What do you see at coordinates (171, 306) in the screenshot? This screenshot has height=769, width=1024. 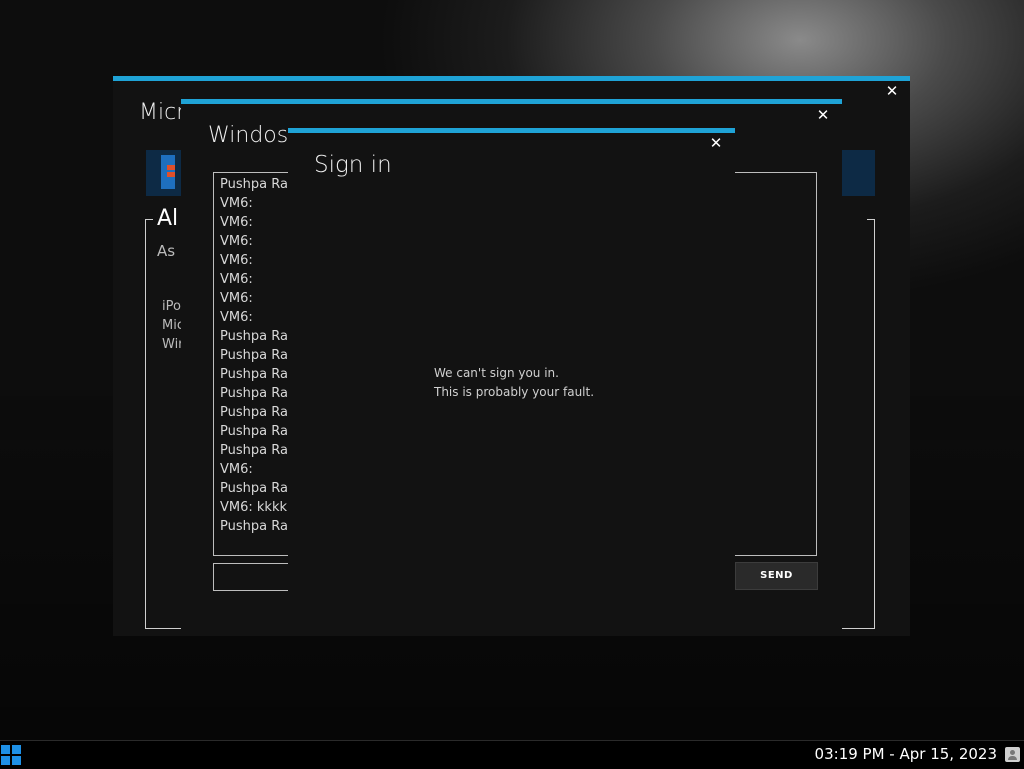 I see `list-item: iPo` at bounding box center [171, 306].